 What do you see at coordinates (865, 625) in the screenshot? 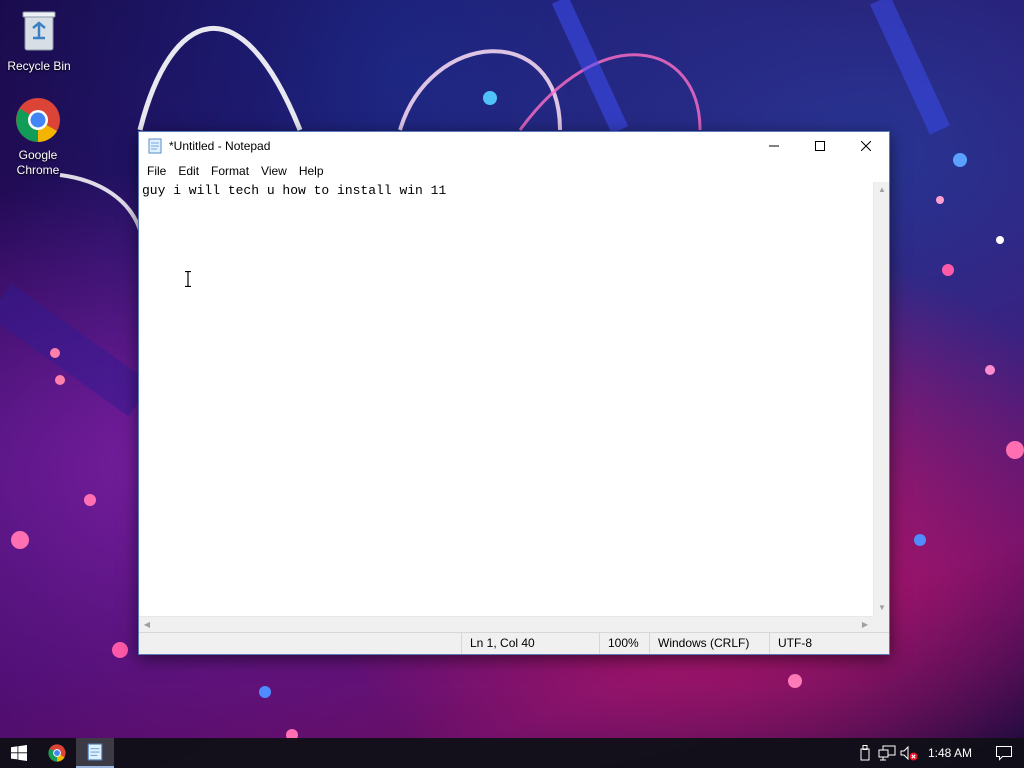
I see `scroll-right-icon: ▶` at bounding box center [865, 625].